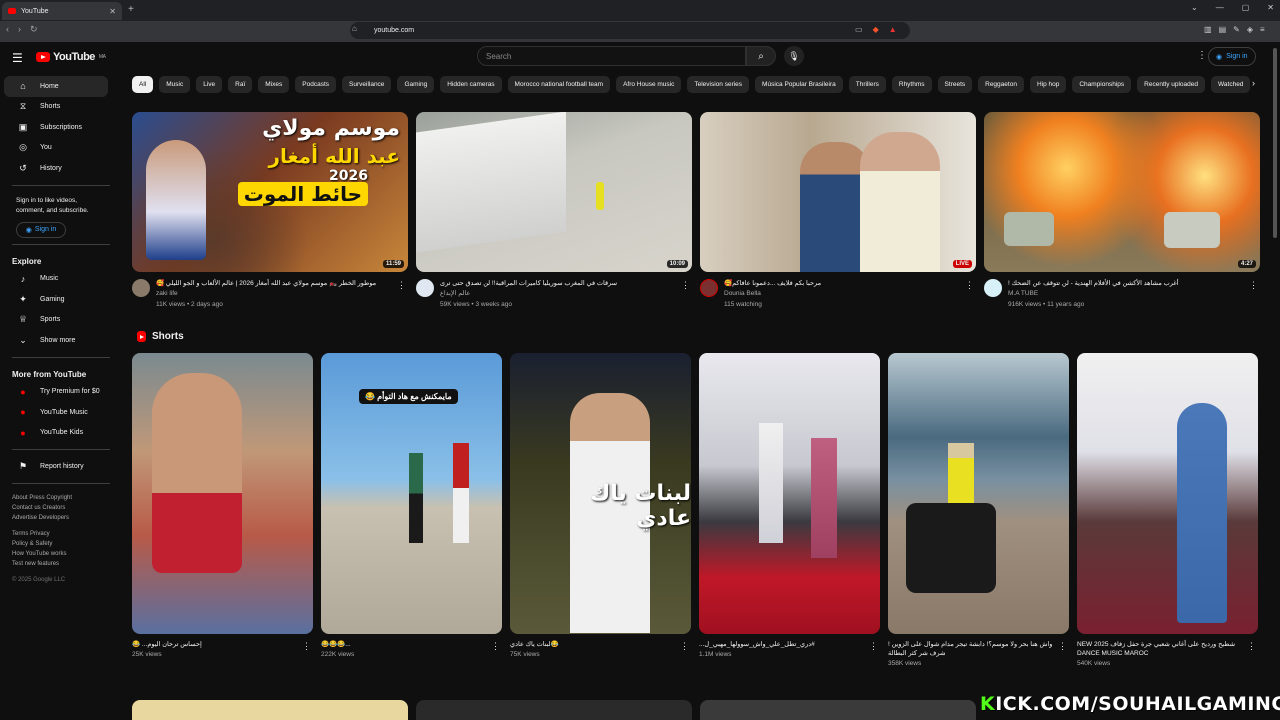 The height and width of the screenshot is (720, 1280). Describe the element at coordinates (275, 293) in the screenshot. I see `channel-name: zaki life` at that location.